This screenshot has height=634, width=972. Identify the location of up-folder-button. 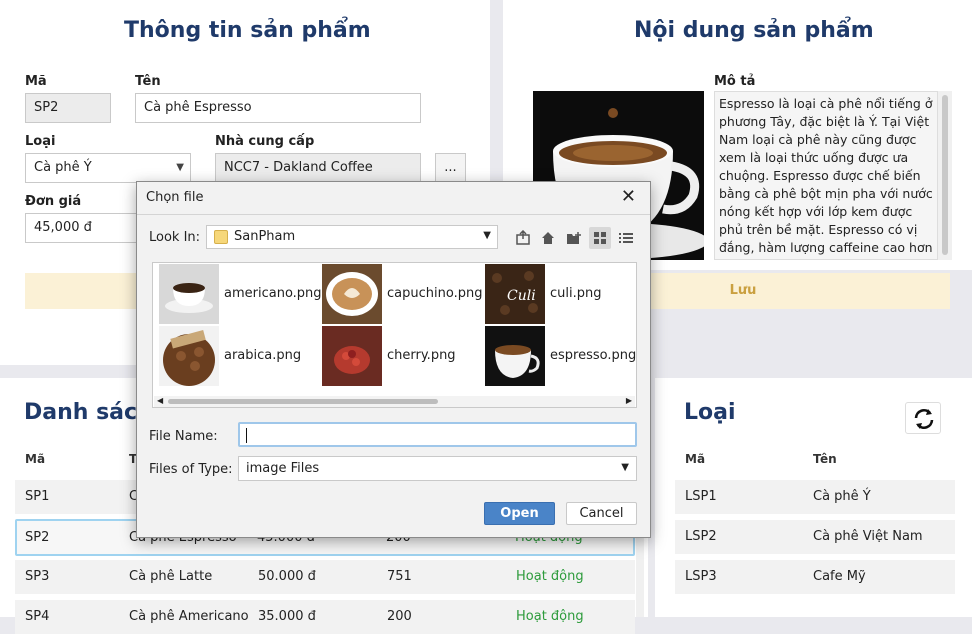
(523, 238).